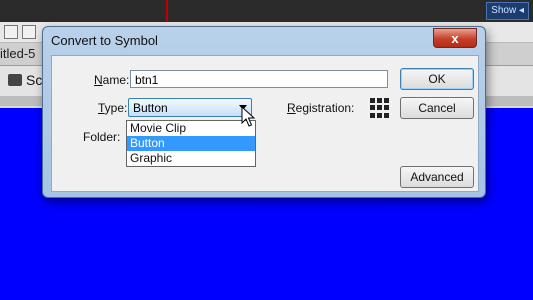 The image size is (533, 300). I want to click on playhead-line, so click(167, 11).